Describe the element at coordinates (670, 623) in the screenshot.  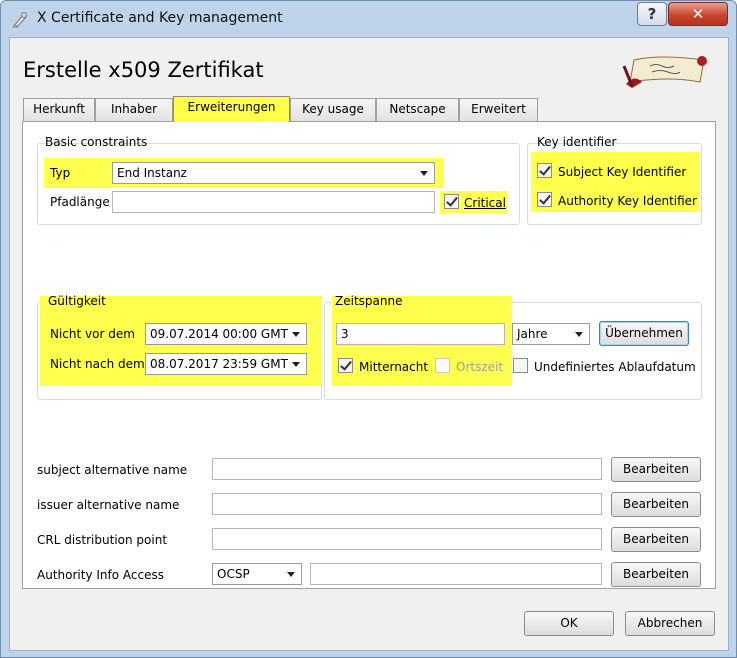
I see `cancel-button: Abbrechen` at that location.